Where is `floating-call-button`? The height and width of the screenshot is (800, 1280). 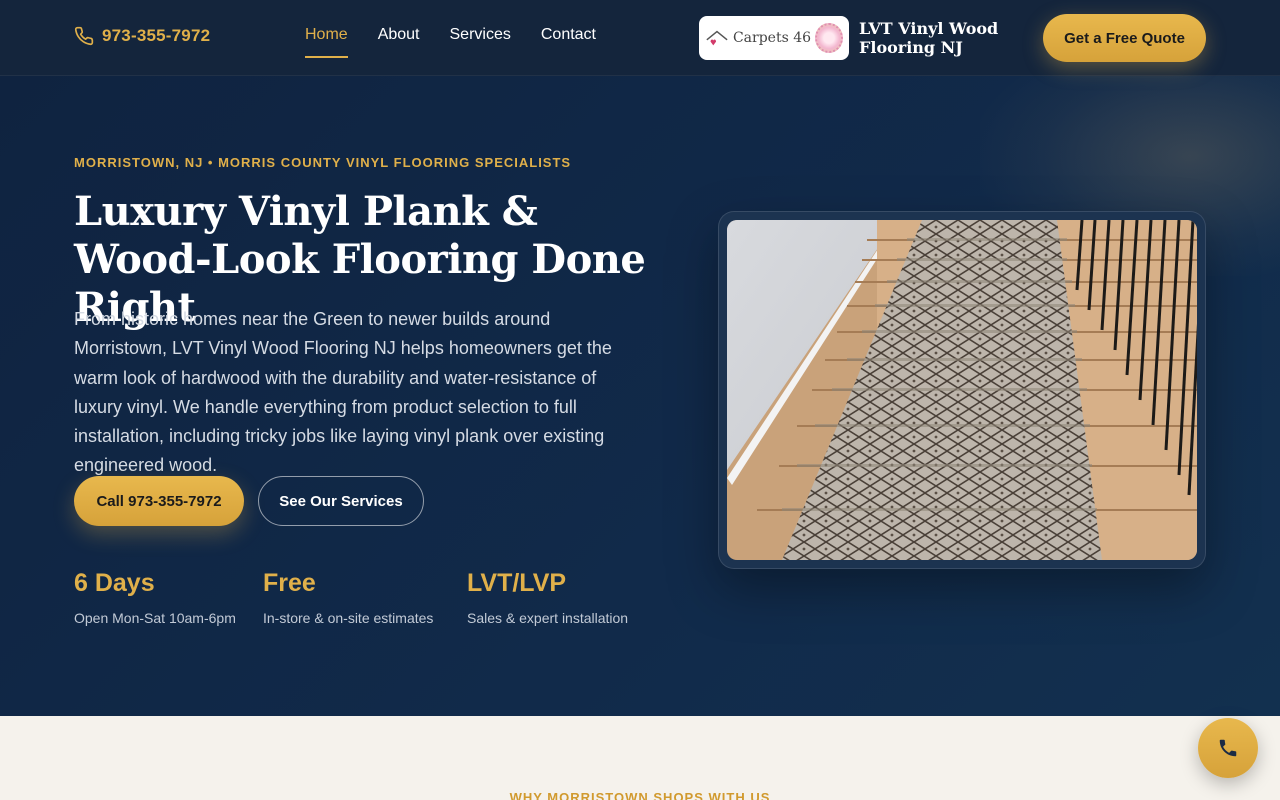
floating-call-button is located at coordinates (1228, 748).